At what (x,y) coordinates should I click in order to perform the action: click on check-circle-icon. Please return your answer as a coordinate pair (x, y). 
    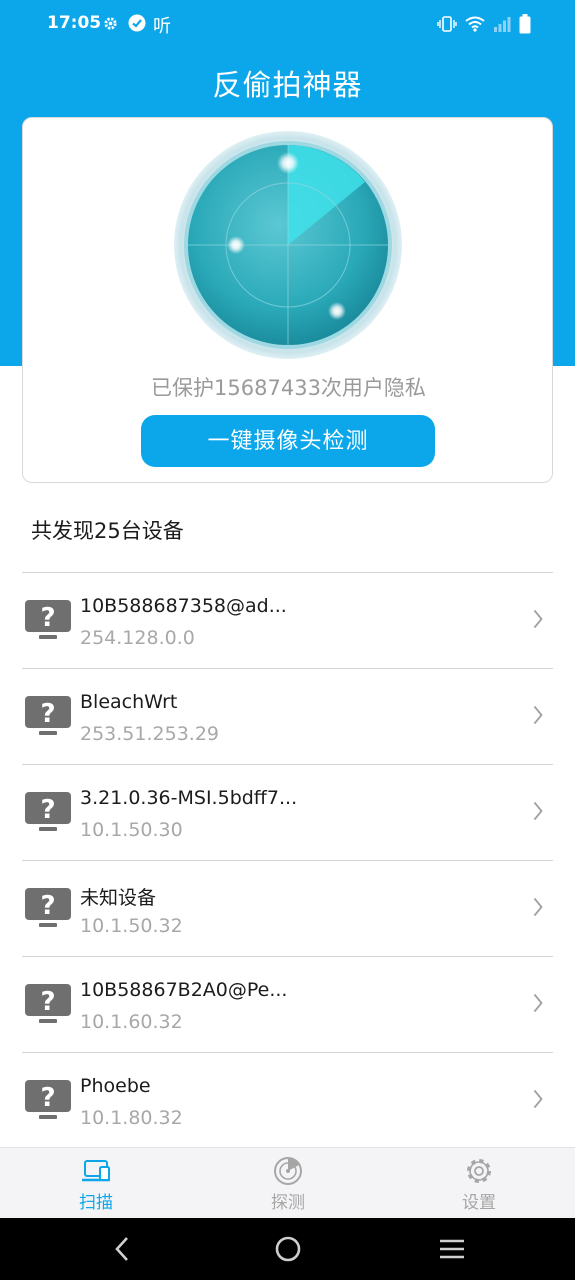
    Looking at the image, I should click on (137, 25).